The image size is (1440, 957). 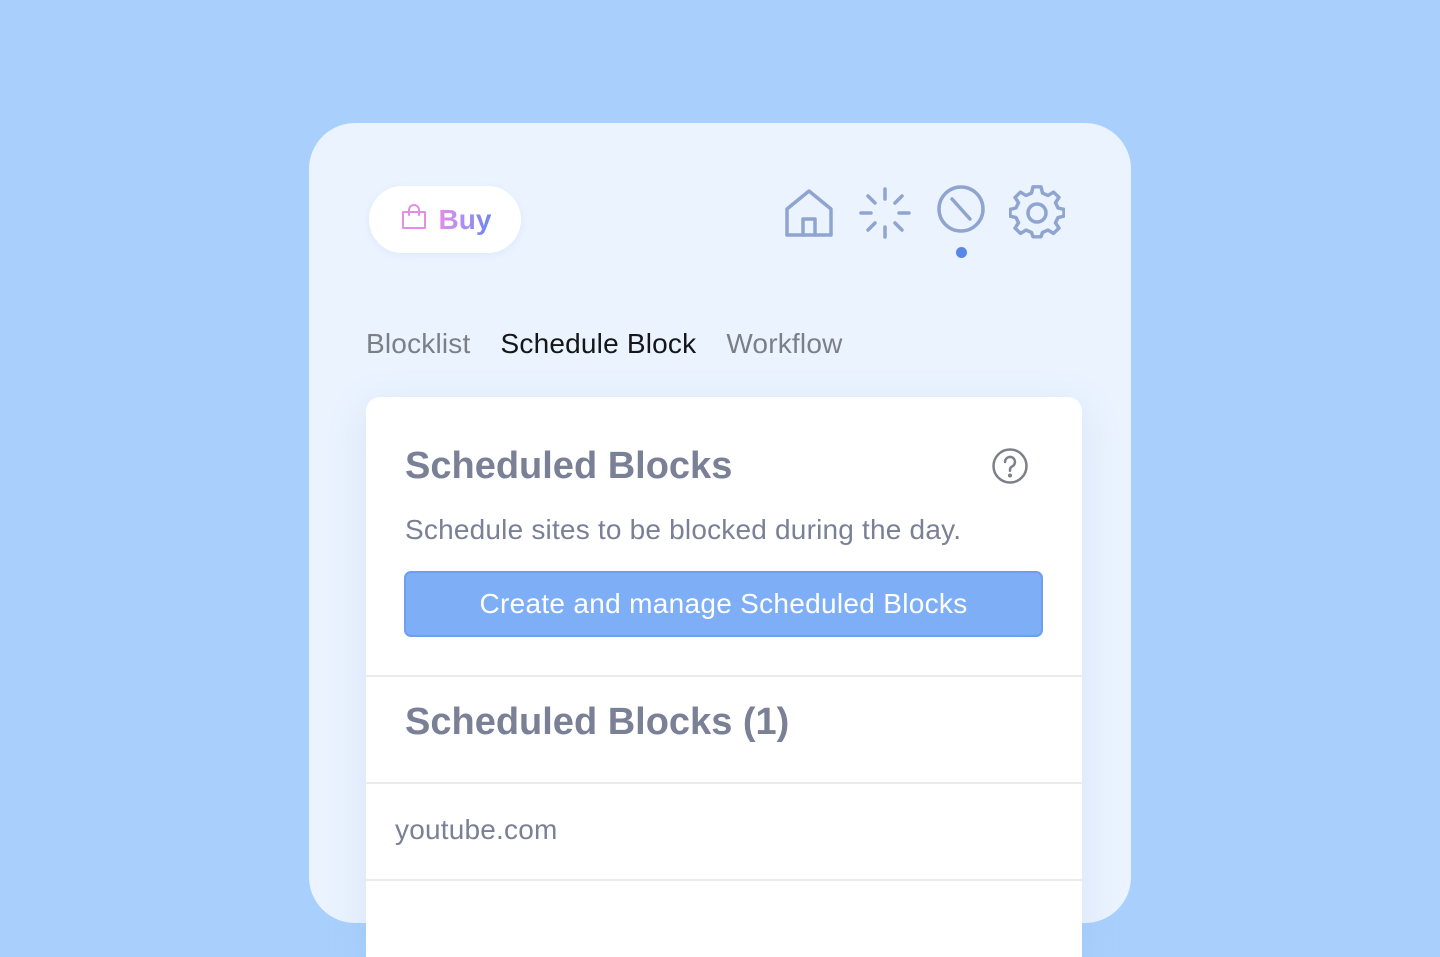 What do you see at coordinates (414, 219) in the screenshot?
I see `shopping-bag-icon` at bounding box center [414, 219].